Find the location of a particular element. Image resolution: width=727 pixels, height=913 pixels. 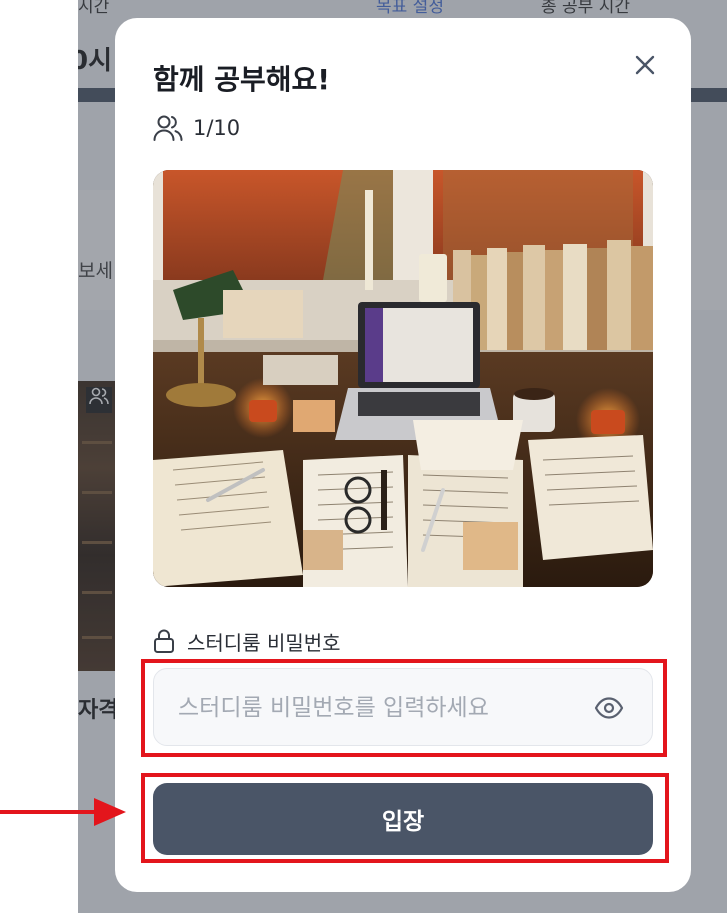

close-button is located at coordinates (645, 65).